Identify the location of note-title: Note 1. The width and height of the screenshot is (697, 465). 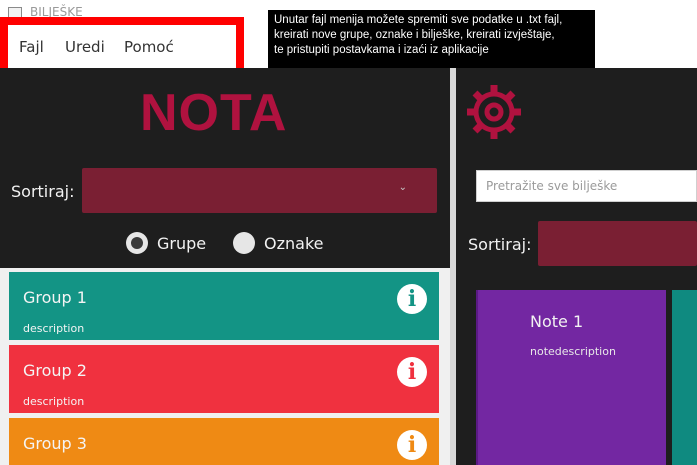
(557, 321).